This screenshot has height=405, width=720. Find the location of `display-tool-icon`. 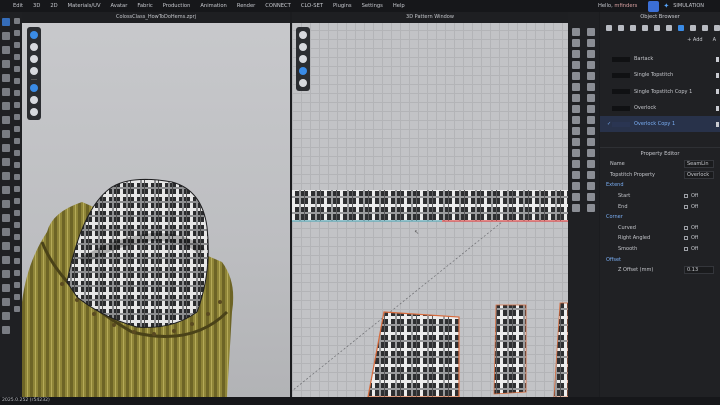

display-tool-icon is located at coordinates (16, 33).